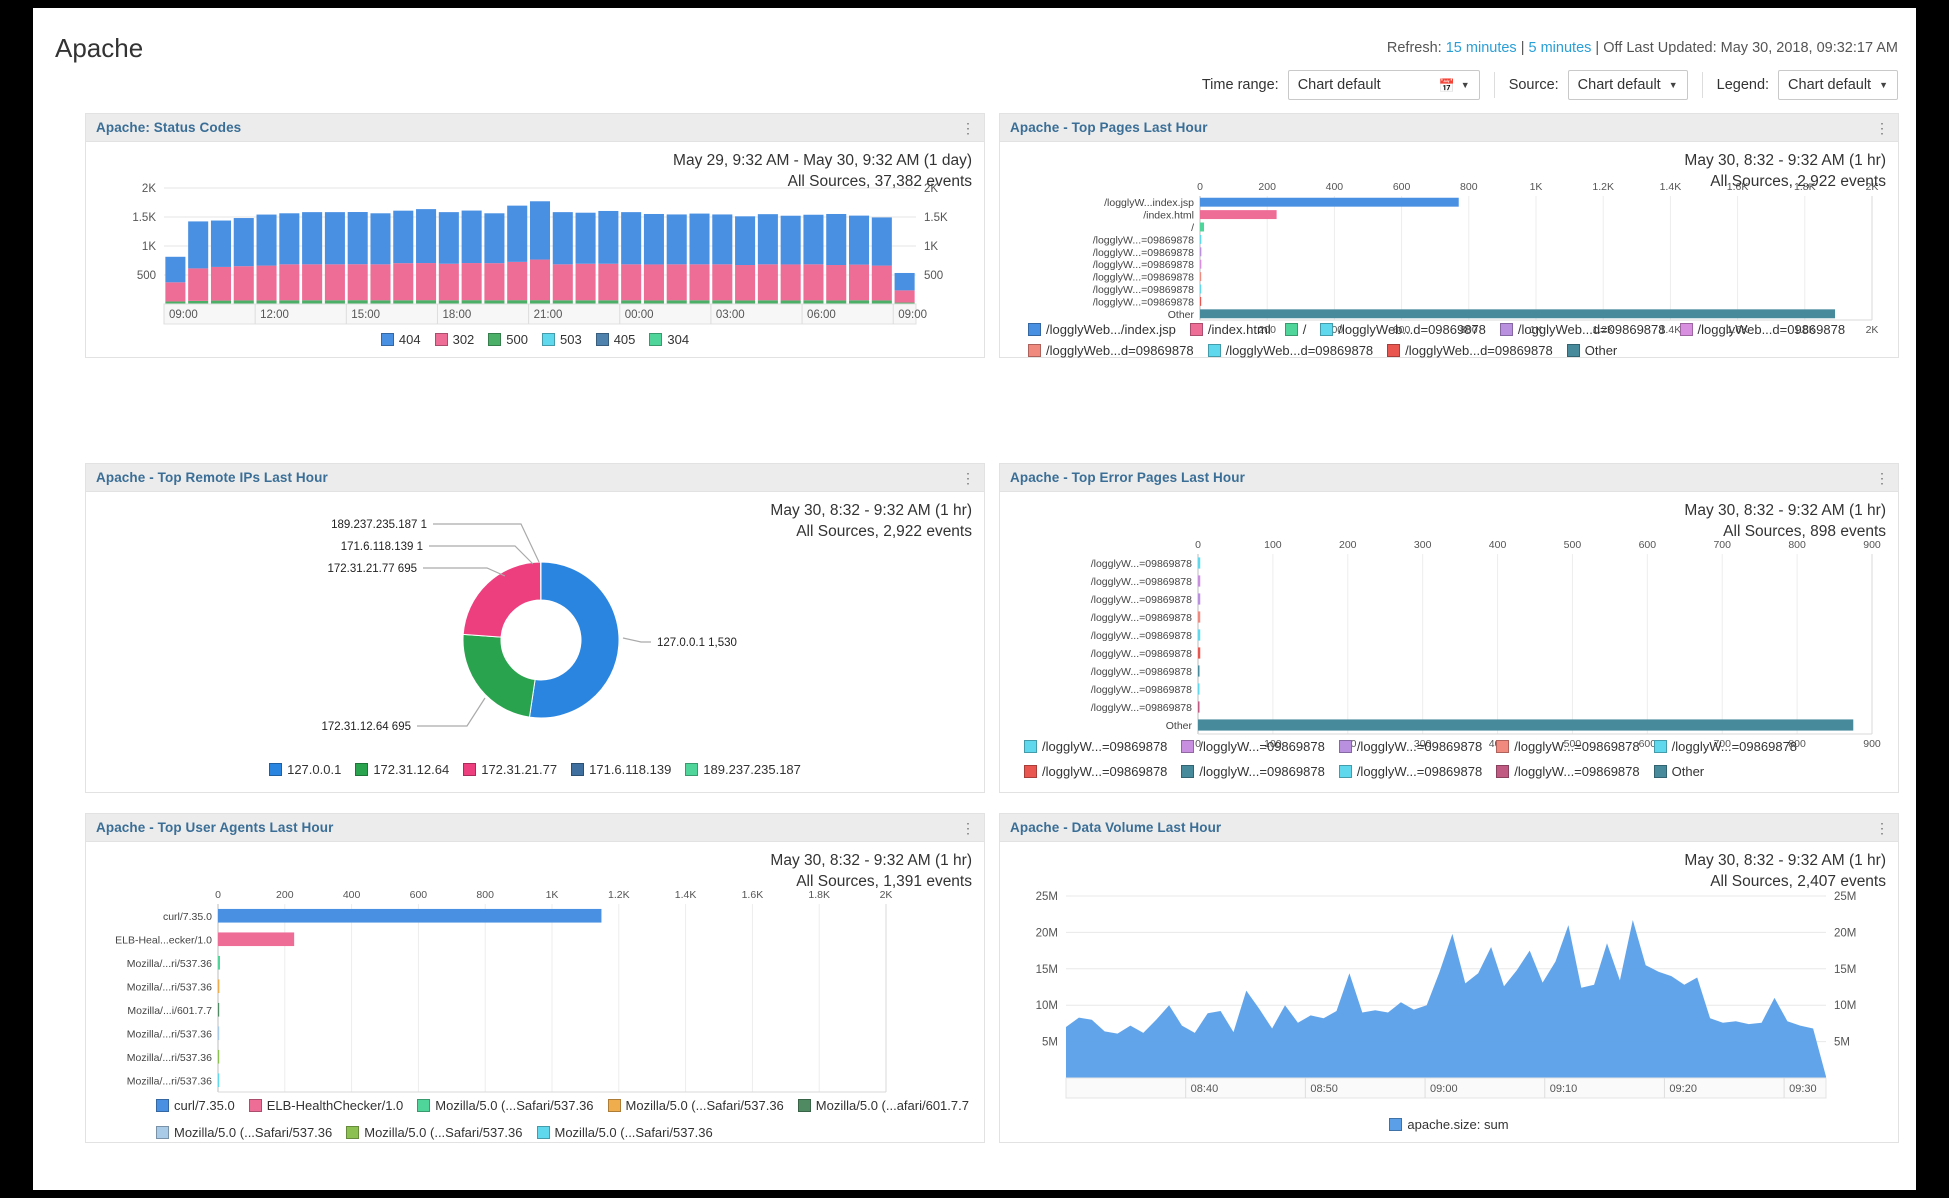  What do you see at coordinates (1481, 48) in the screenshot?
I see `refresh-15min-link: 15 minutes` at bounding box center [1481, 48].